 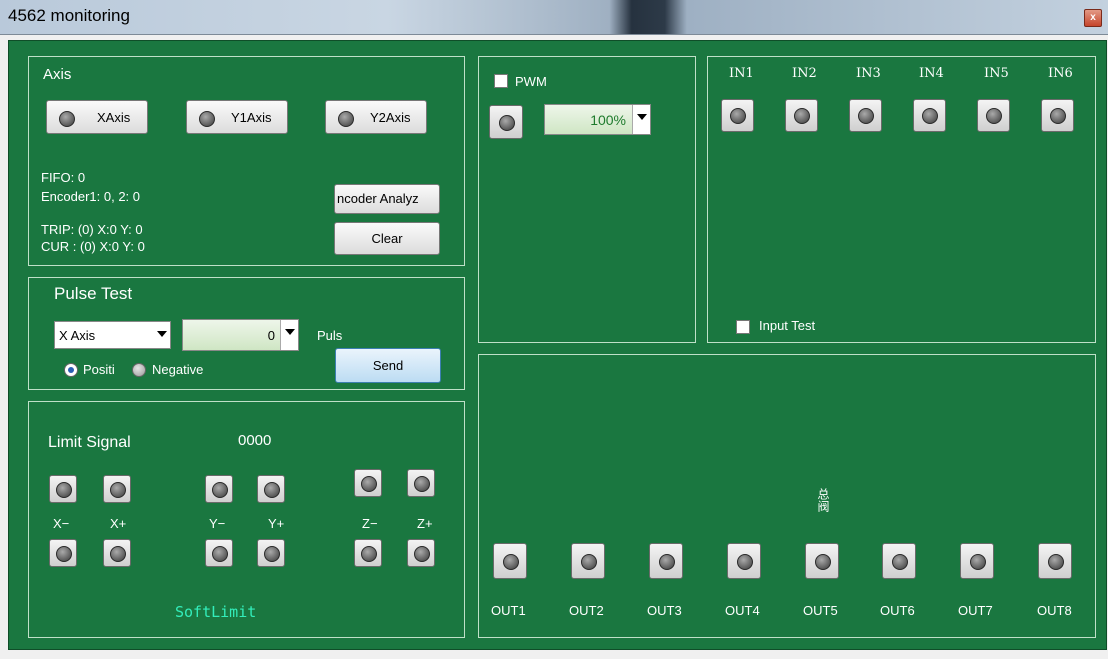 I want to click on limit-y-plus-bottom, so click(x=271, y=553).